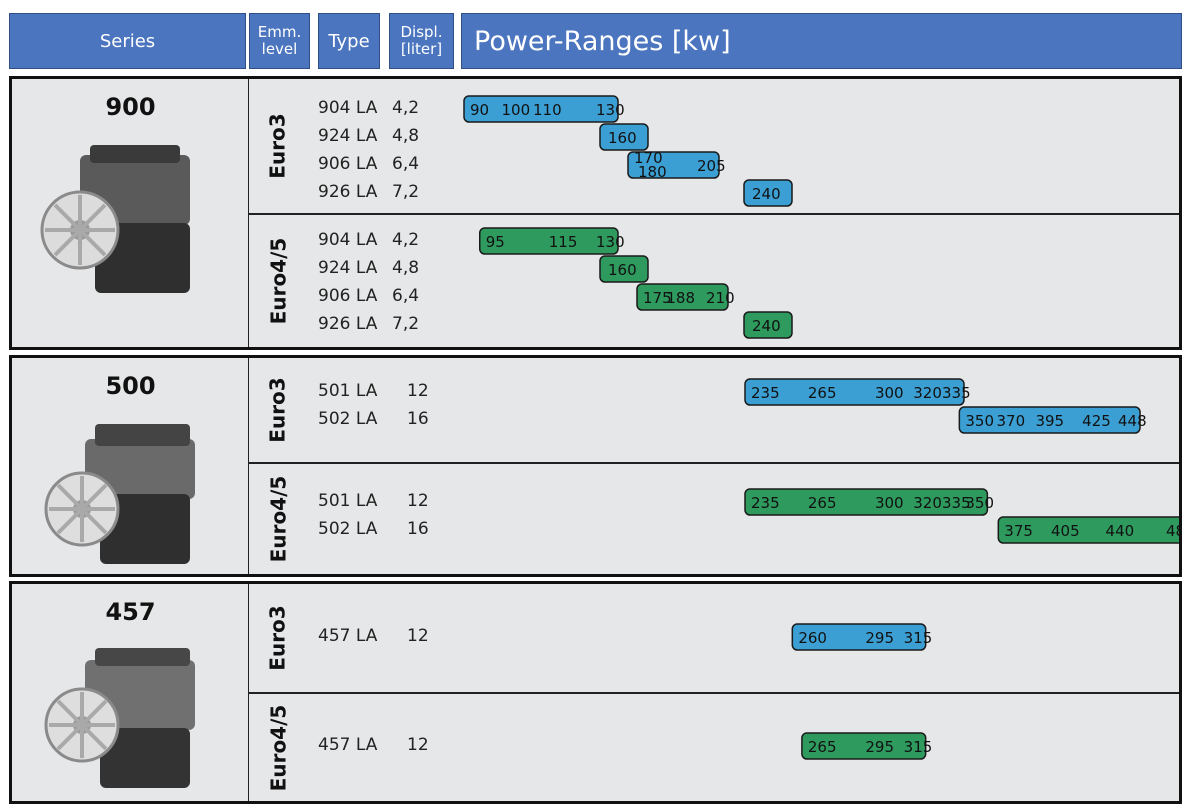  Describe the element at coordinates (1018, 531) in the screenshot. I see `power-value-label: 375` at that location.